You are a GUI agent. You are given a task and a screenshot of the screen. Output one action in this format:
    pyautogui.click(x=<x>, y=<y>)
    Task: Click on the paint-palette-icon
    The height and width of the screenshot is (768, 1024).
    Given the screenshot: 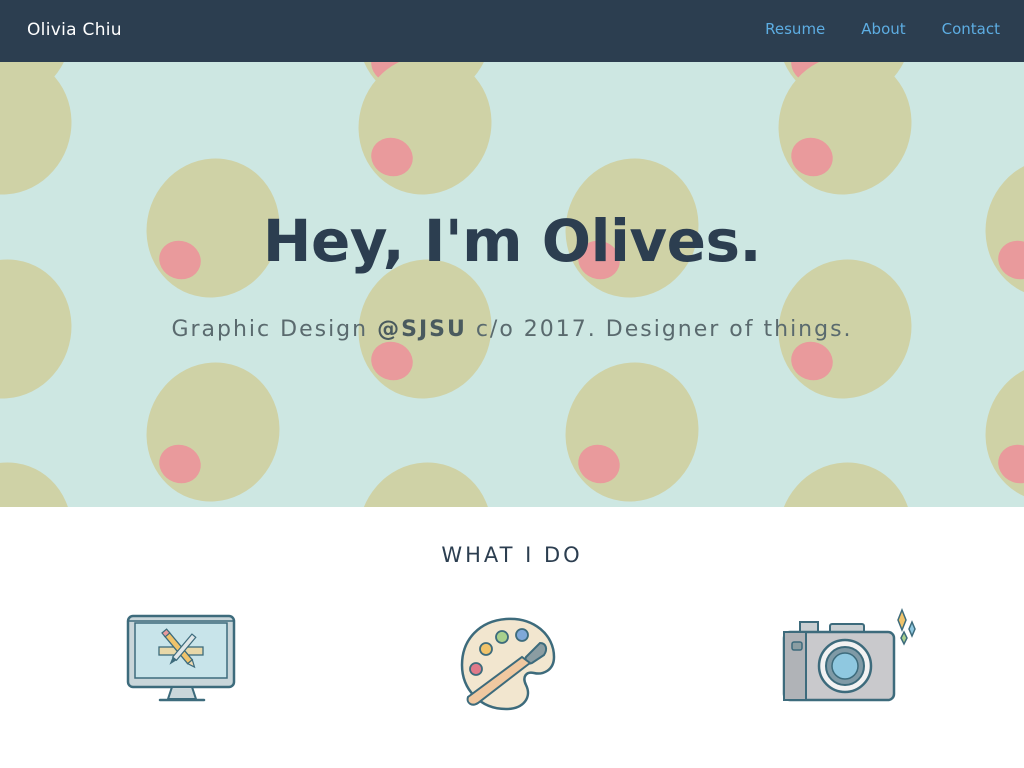 What is the action you would take?
    pyautogui.click(x=508, y=664)
    